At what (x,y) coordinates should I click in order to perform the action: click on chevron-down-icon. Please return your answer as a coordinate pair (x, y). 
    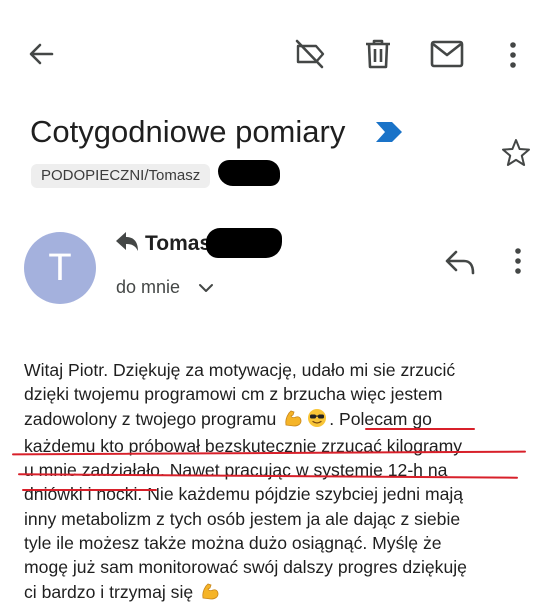
    Looking at the image, I should click on (206, 288).